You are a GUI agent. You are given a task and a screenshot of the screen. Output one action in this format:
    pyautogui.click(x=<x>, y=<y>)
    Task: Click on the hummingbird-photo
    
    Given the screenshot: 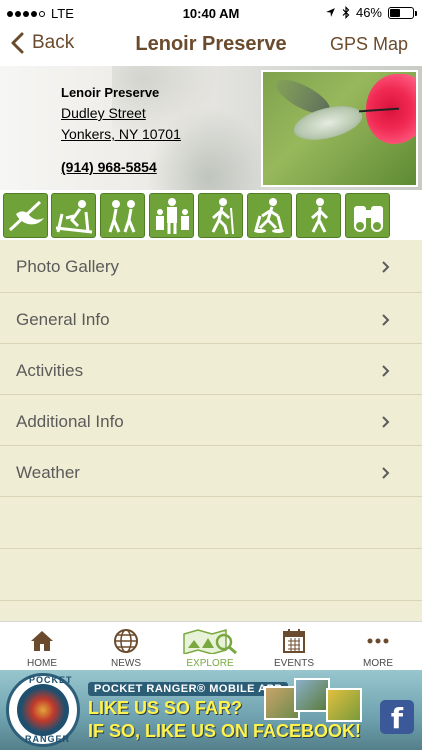 What is the action you would take?
    pyautogui.click(x=339, y=128)
    